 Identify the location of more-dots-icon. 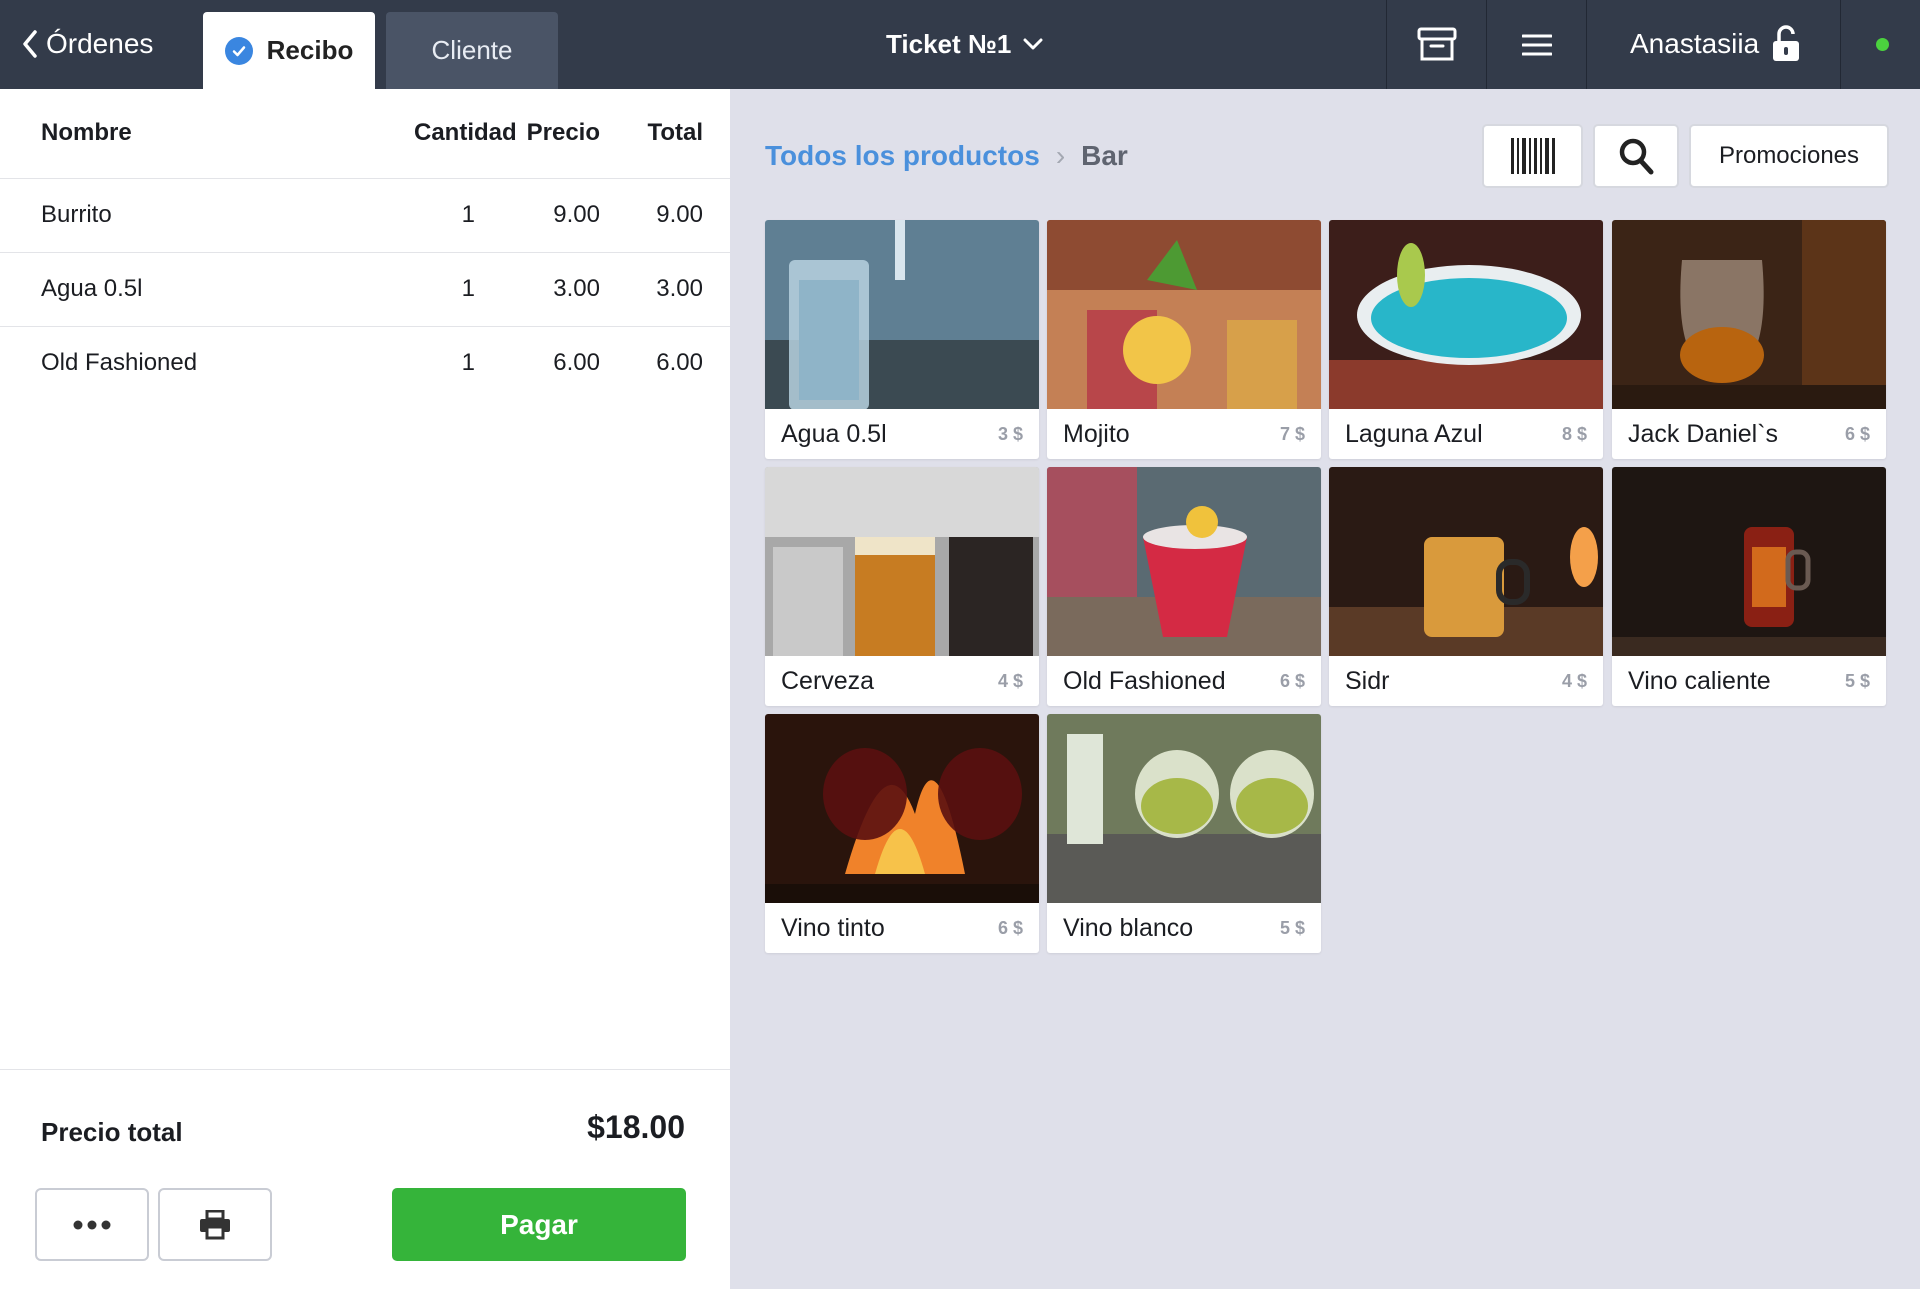
(92, 1224).